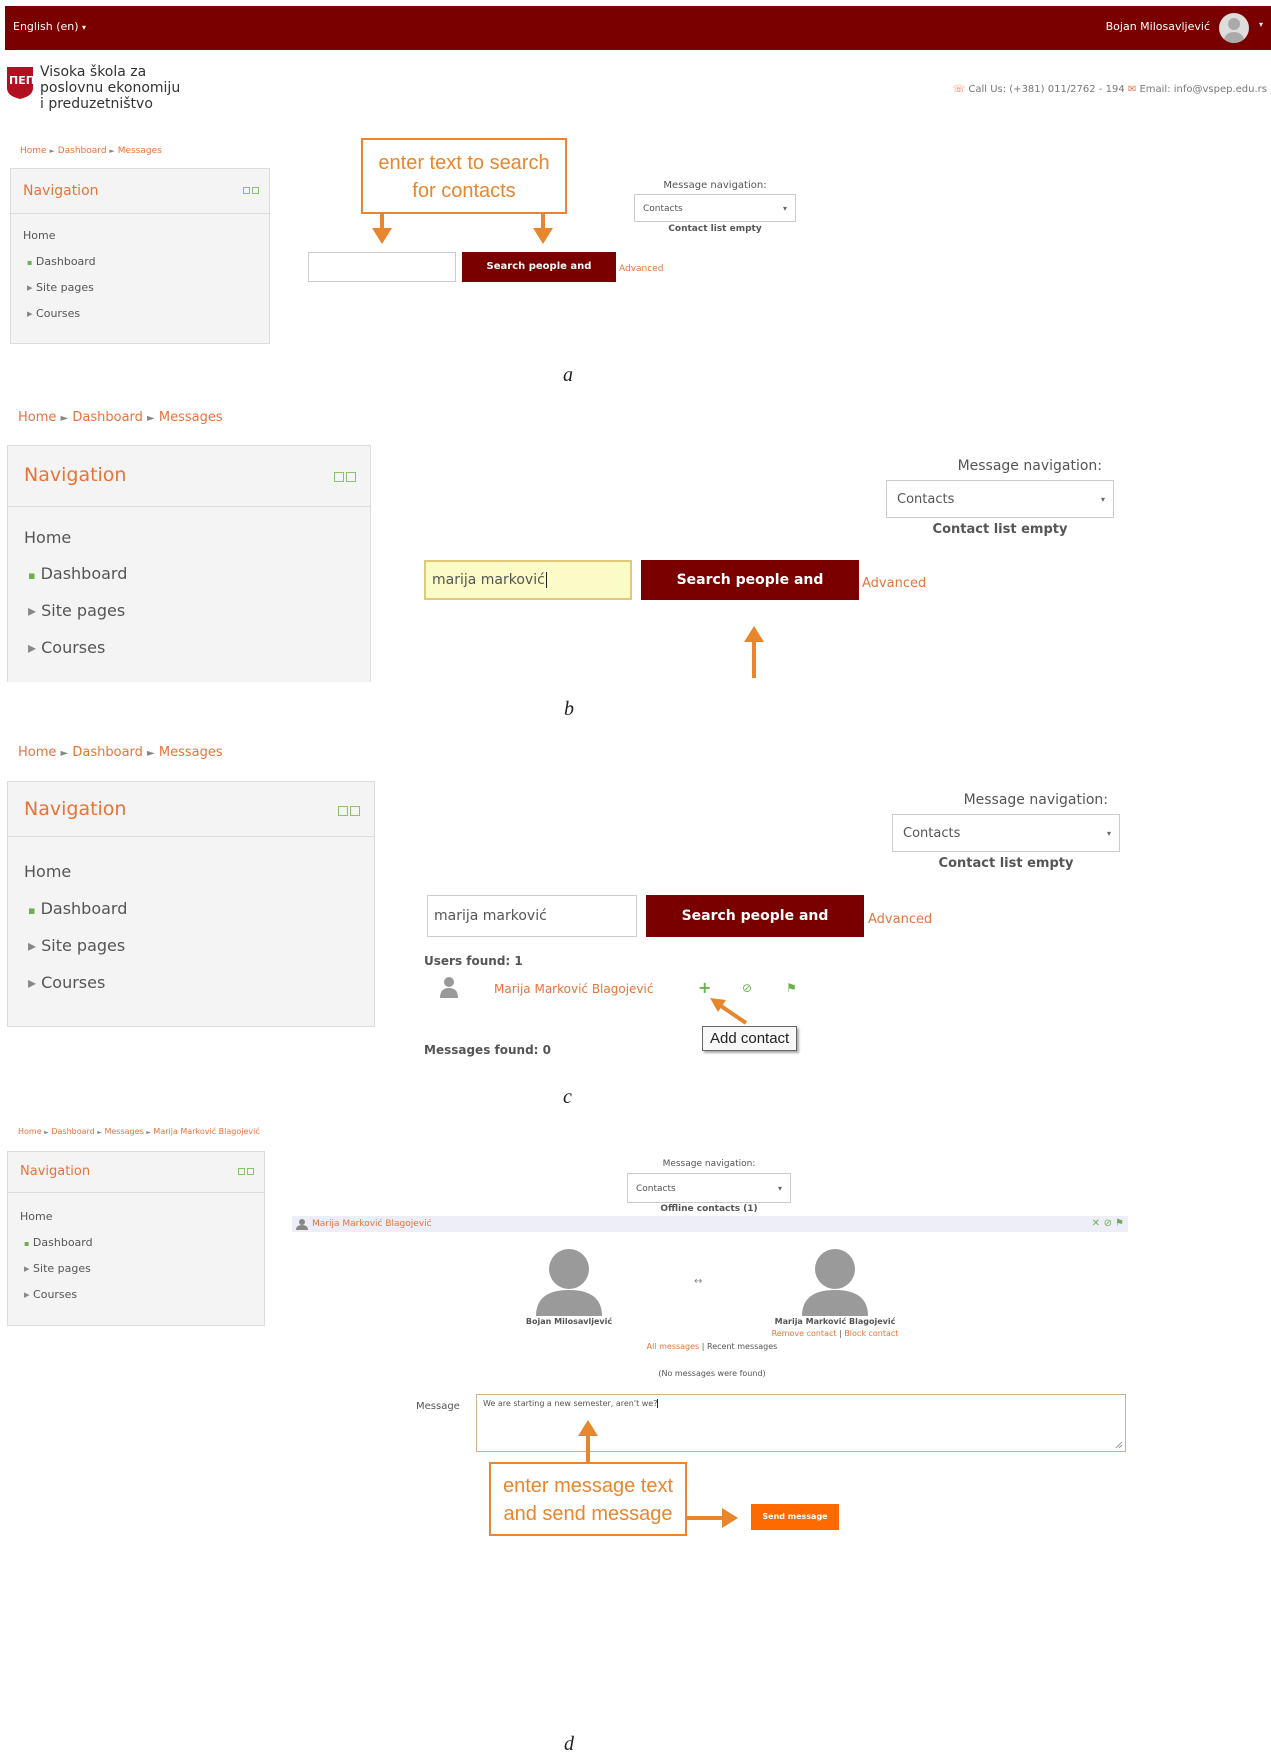 Image resolution: width=1271 pixels, height=1760 pixels. Describe the element at coordinates (49, 26) in the screenshot. I see `language-menu: English (en) ▾` at that location.